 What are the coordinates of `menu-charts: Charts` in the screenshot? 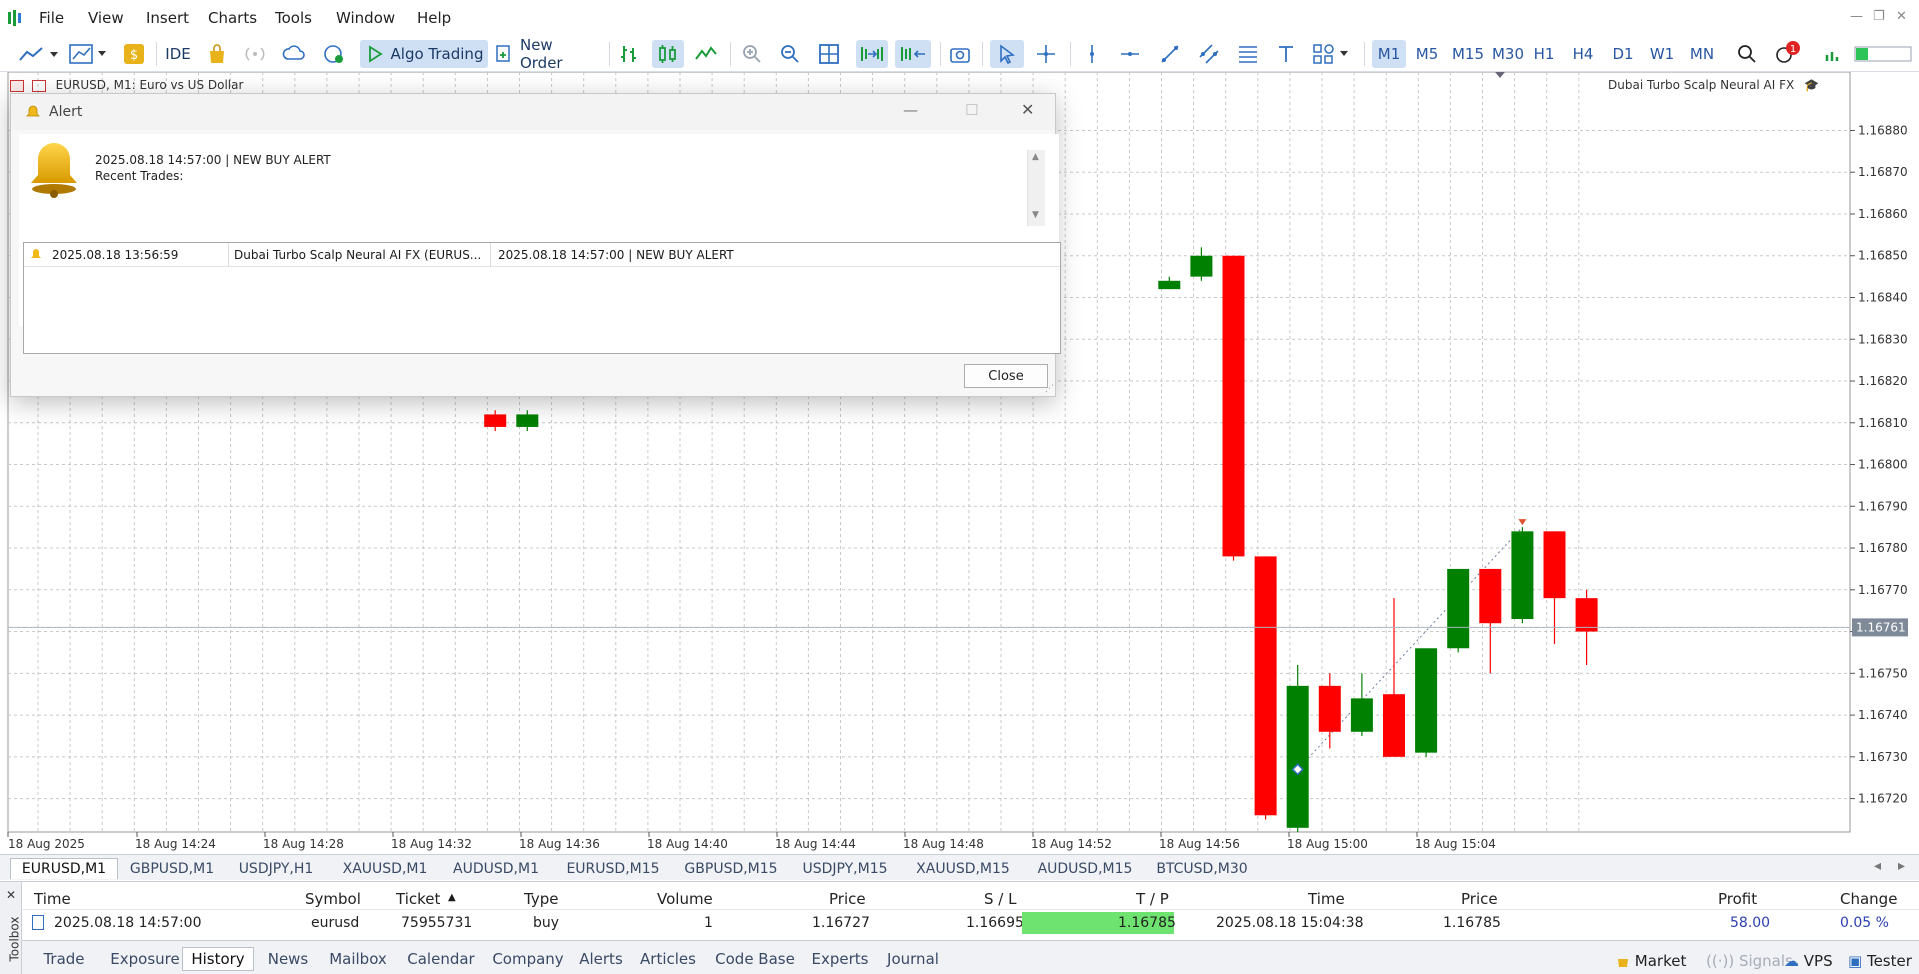 It's located at (232, 18).